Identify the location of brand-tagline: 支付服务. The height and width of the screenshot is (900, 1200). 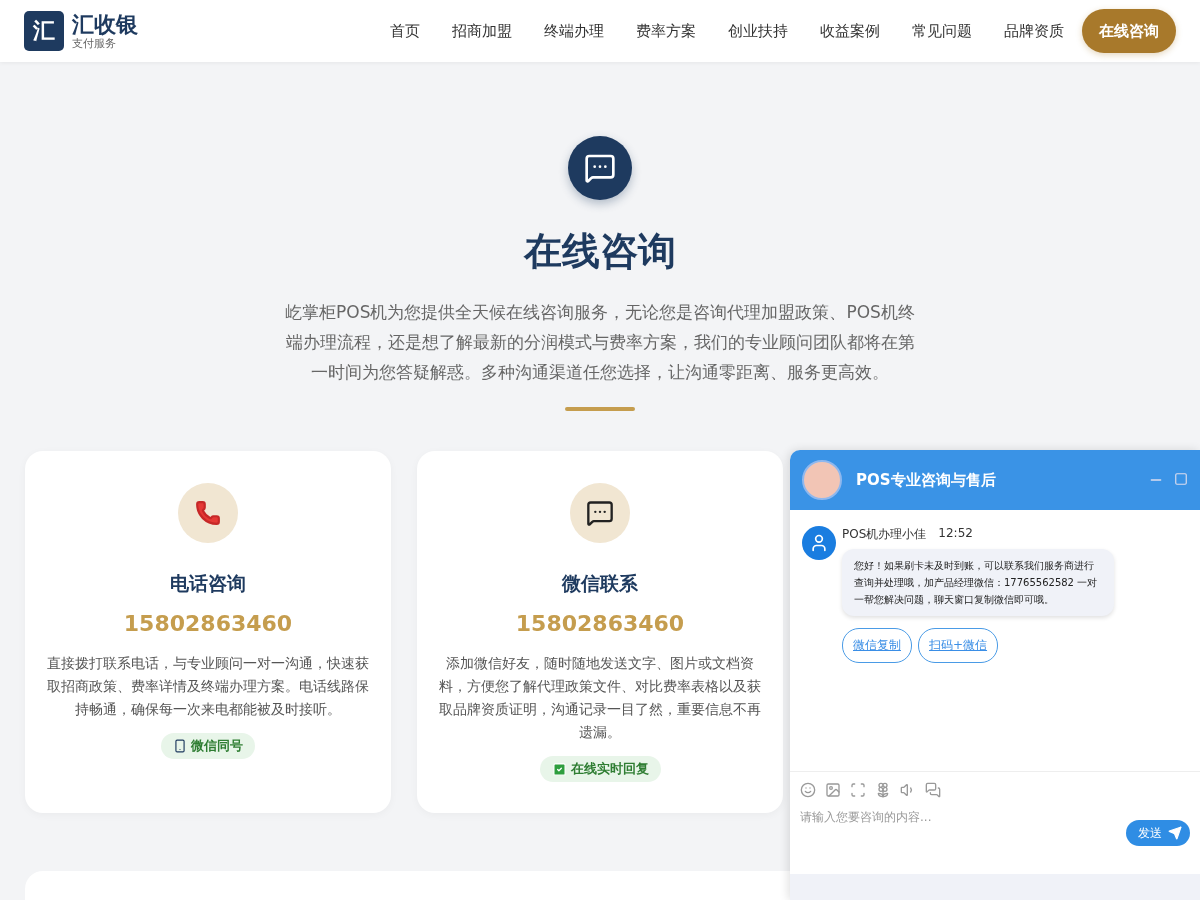
(94, 43).